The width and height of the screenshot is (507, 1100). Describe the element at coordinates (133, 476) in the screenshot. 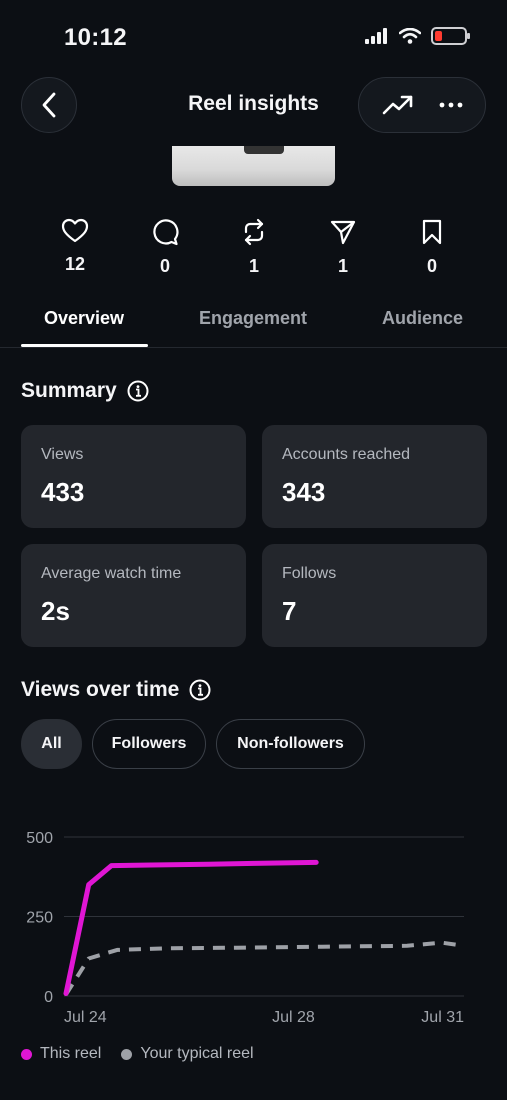

I see `views-card: Views 433` at that location.